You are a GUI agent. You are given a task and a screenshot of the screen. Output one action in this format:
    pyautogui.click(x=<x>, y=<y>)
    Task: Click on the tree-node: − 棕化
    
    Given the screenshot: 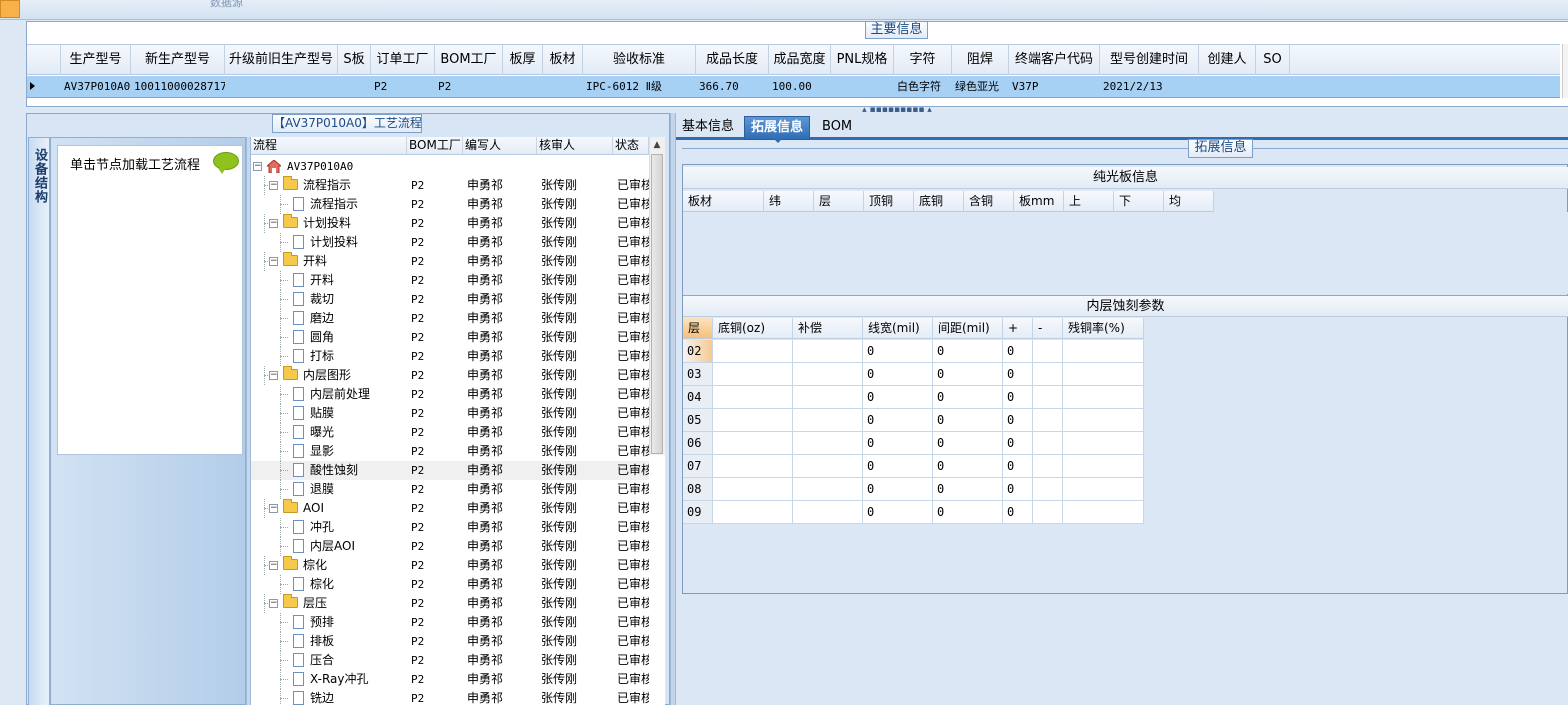 What is the action you would take?
    pyautogui.click(x=329, y=565)
    